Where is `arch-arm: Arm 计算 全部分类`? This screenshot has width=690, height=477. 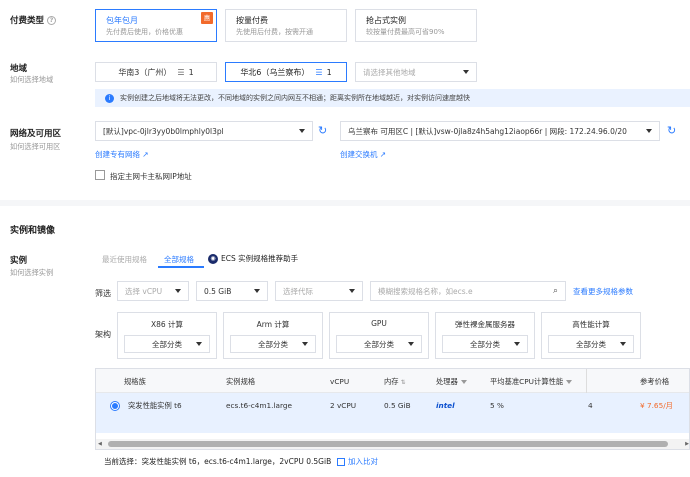 arch-arm: Arm 计算 全部分类 is located at coordinates (273, 335).